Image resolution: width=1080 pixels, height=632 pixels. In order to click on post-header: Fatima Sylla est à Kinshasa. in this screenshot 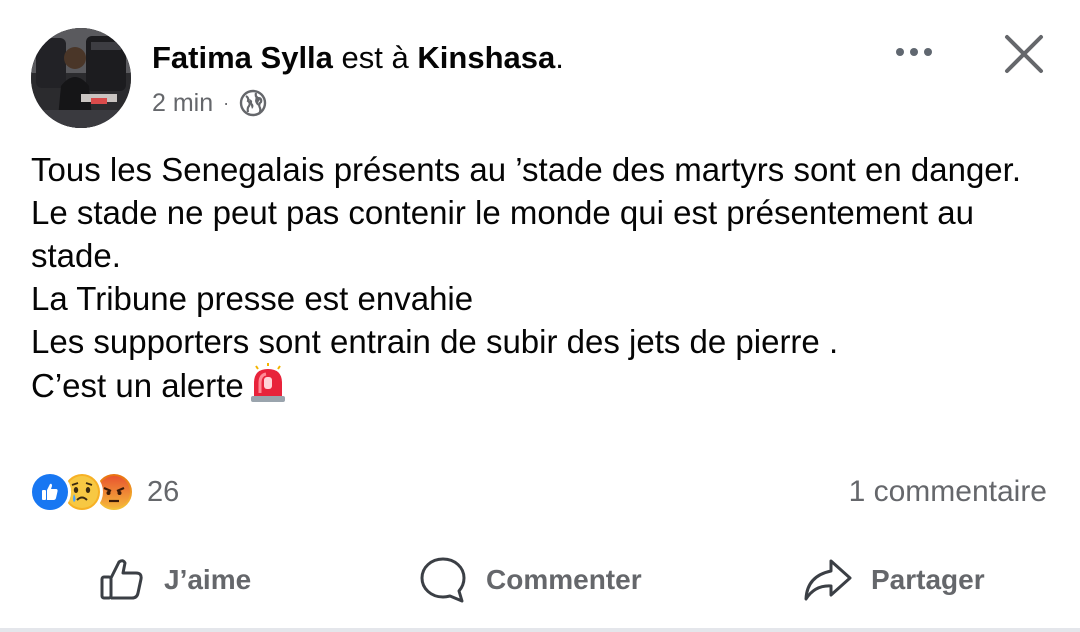, I will do `click(358, 58)`.